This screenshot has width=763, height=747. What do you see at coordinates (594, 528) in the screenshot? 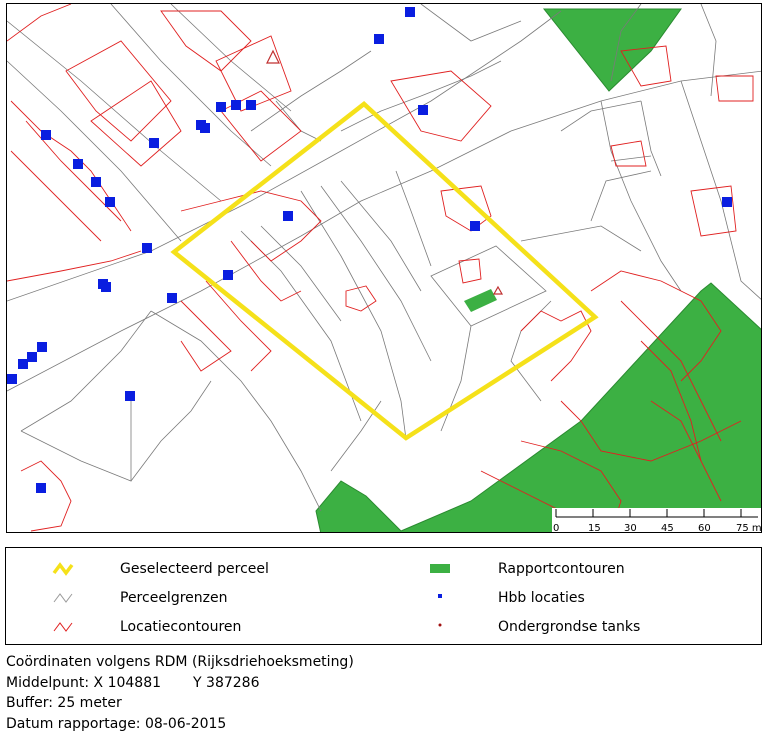
I see `scale-tick-label: 15` at bounding box center [594, 528].